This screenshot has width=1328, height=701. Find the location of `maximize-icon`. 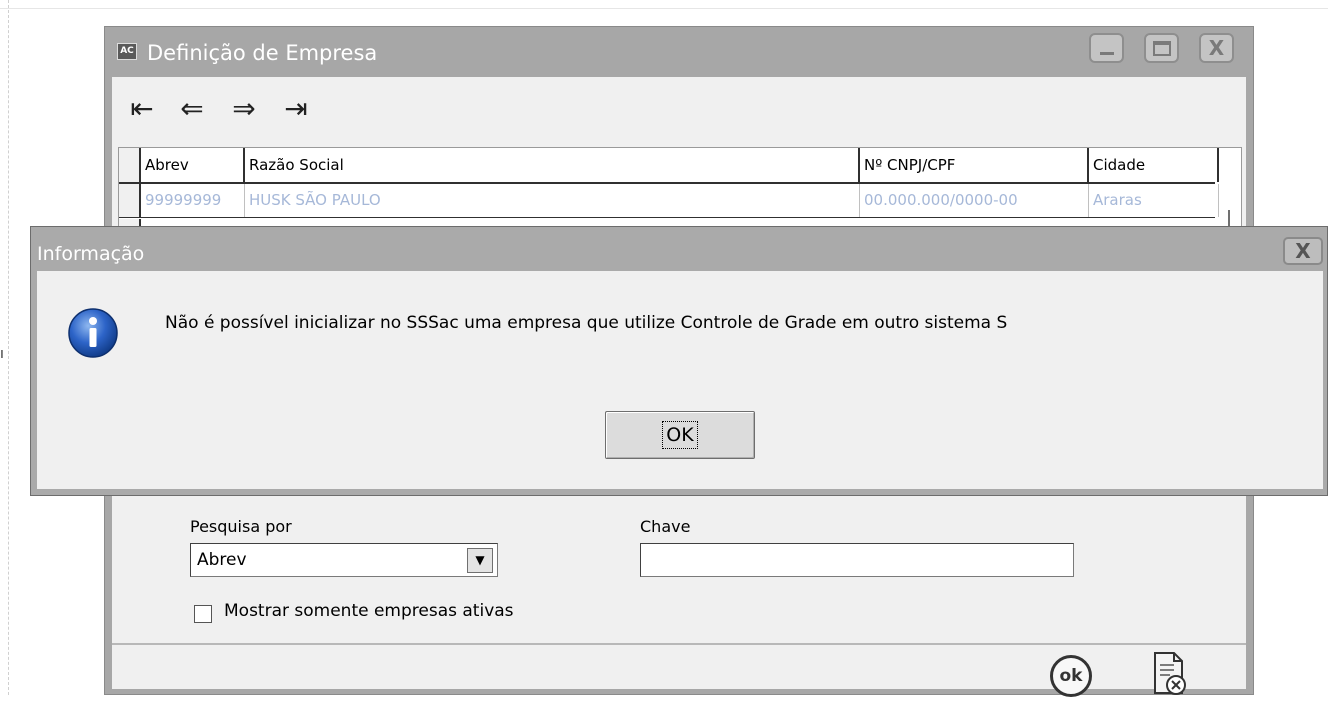

maximize-icon is located at coordinates (1162, 48).